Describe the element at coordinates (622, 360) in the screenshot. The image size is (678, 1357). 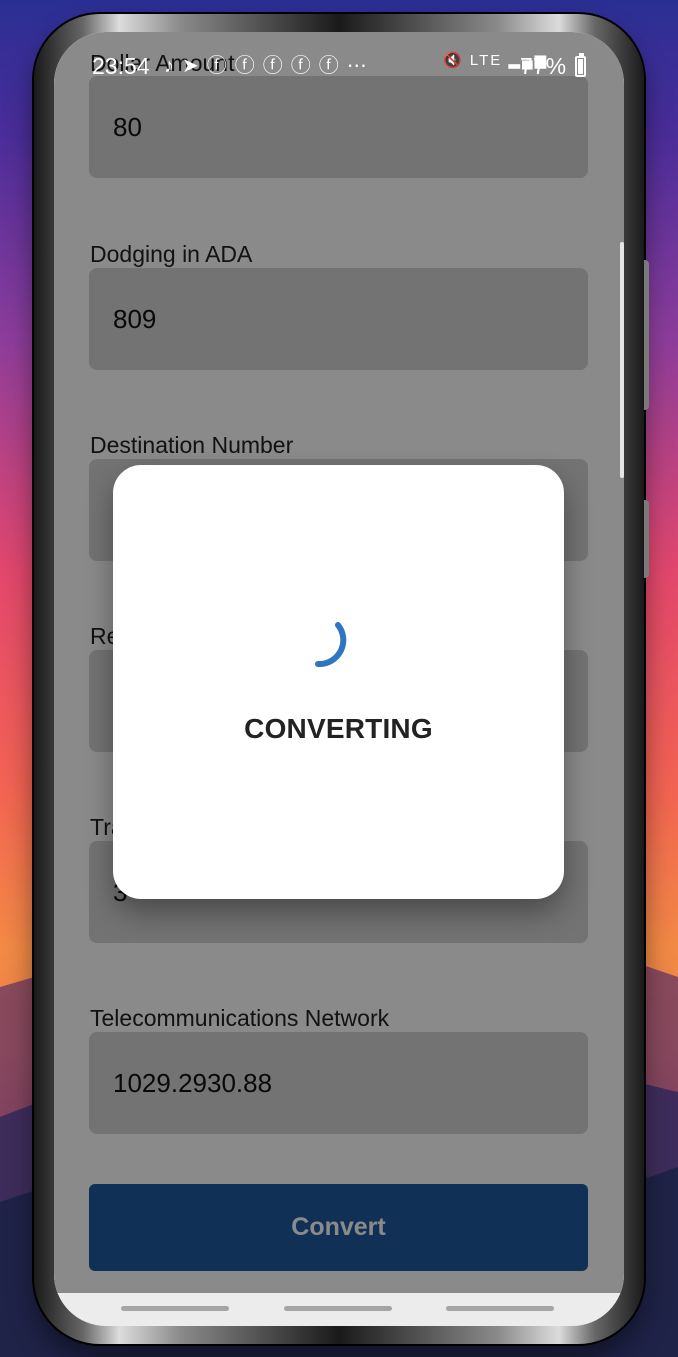
I see `scrollbar` at that location.